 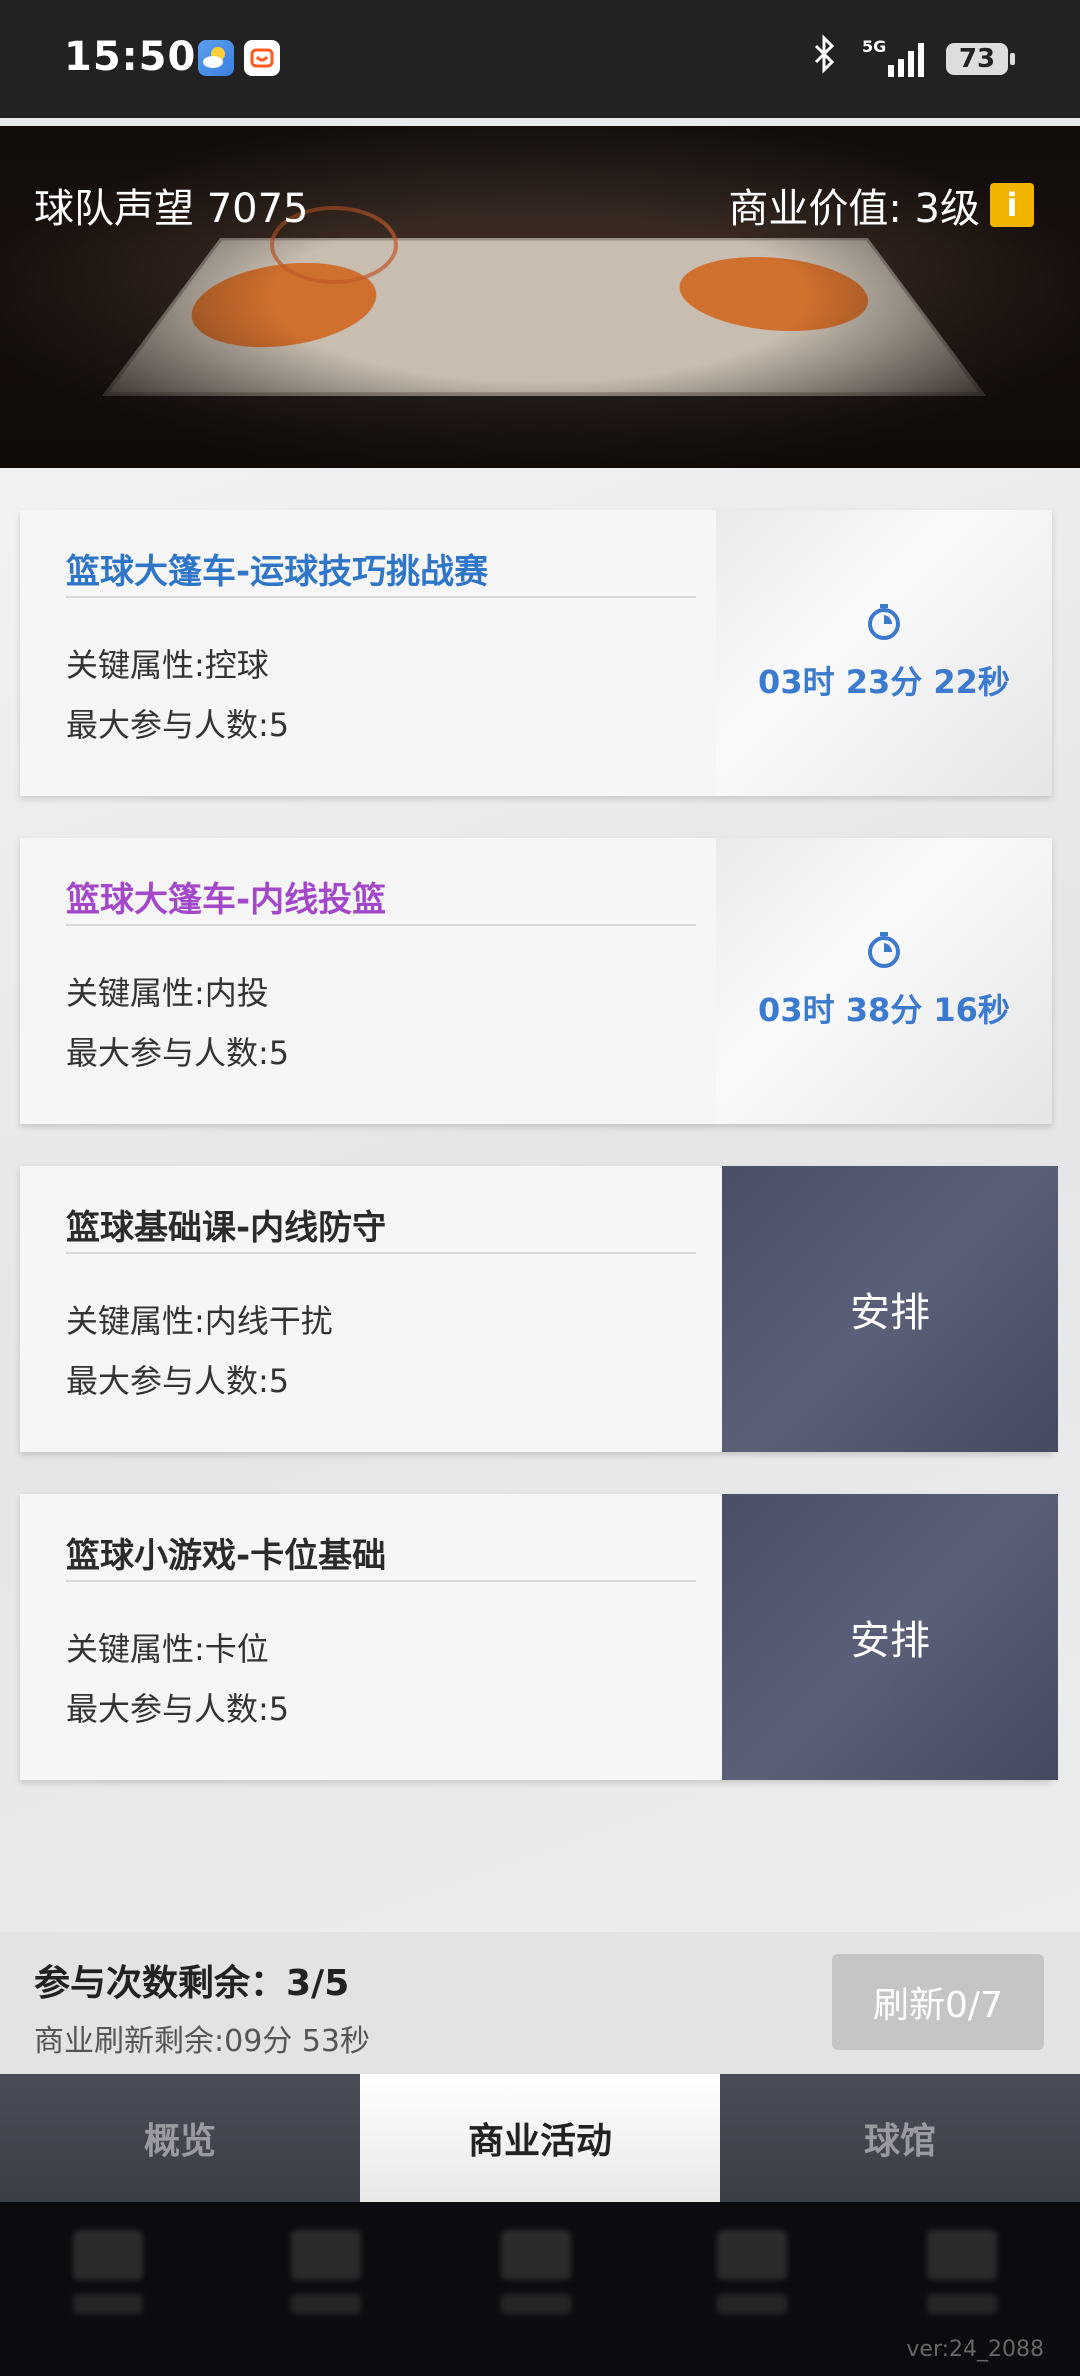 What do you see at coordinates (884, 981) in the screenshot?
I see `activity-timer: 03时 38分 16秒` at bounding box center [884, 981].